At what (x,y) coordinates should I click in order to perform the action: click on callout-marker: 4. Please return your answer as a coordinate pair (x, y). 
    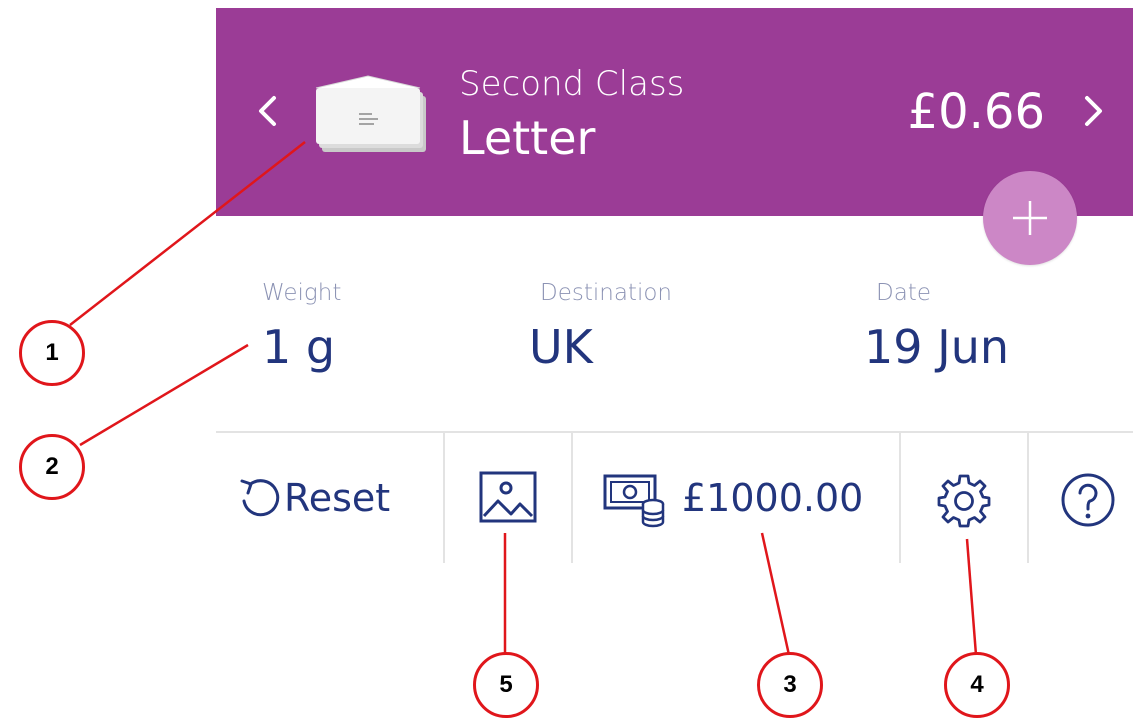
    Looking at the image, I should click on (977, 685).